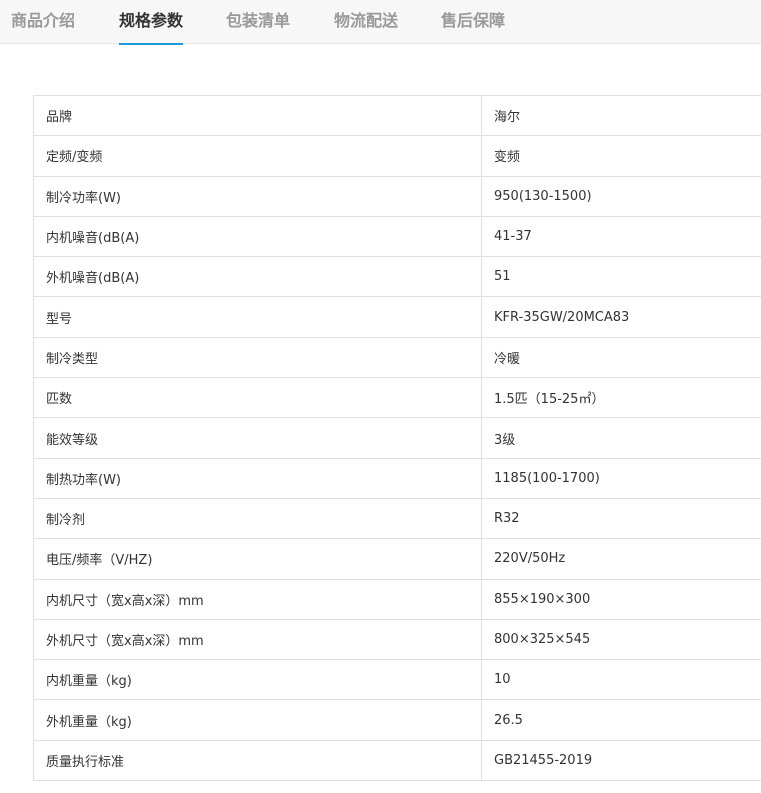 The height and width of the screenshot is (793, 761). What do you see at coordinates (621, 317) in the screenshot?
I see `spec-value: KFR-35GW/20MCA83` at bounding box center [621, 317].